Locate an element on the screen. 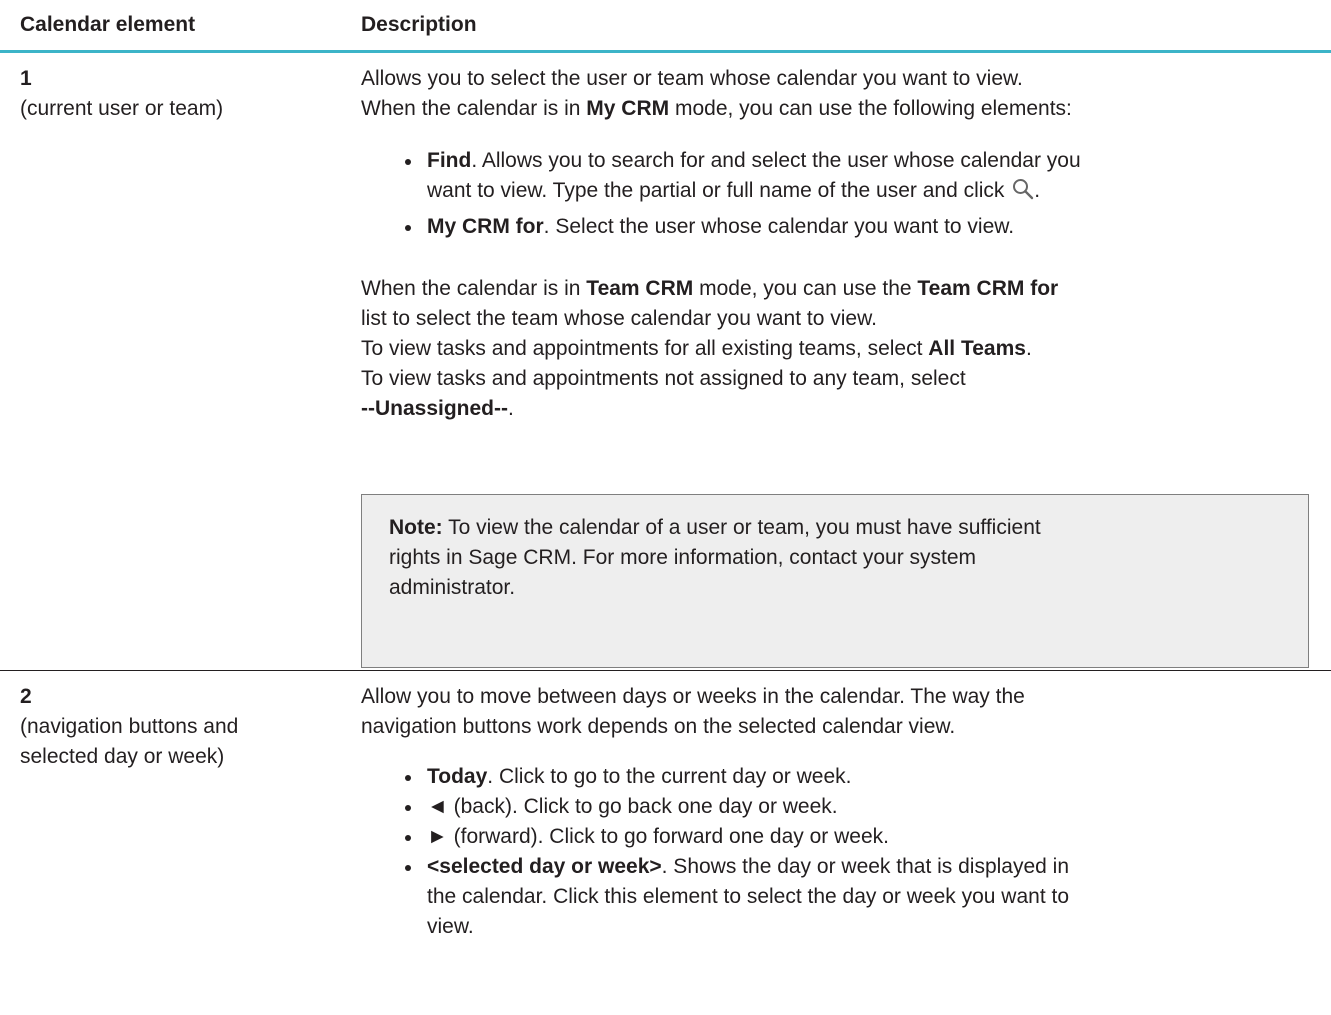 This screenshot has height=1015, width=1331. header-calendar-element: Calendar element is located at coordinates (108, 24).